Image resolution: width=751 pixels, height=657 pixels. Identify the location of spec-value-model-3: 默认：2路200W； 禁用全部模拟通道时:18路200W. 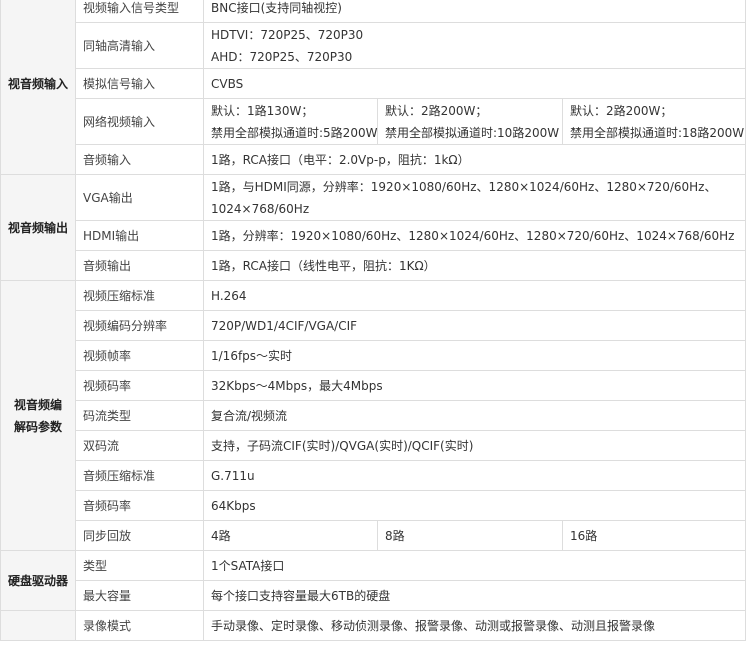
(654, 121).